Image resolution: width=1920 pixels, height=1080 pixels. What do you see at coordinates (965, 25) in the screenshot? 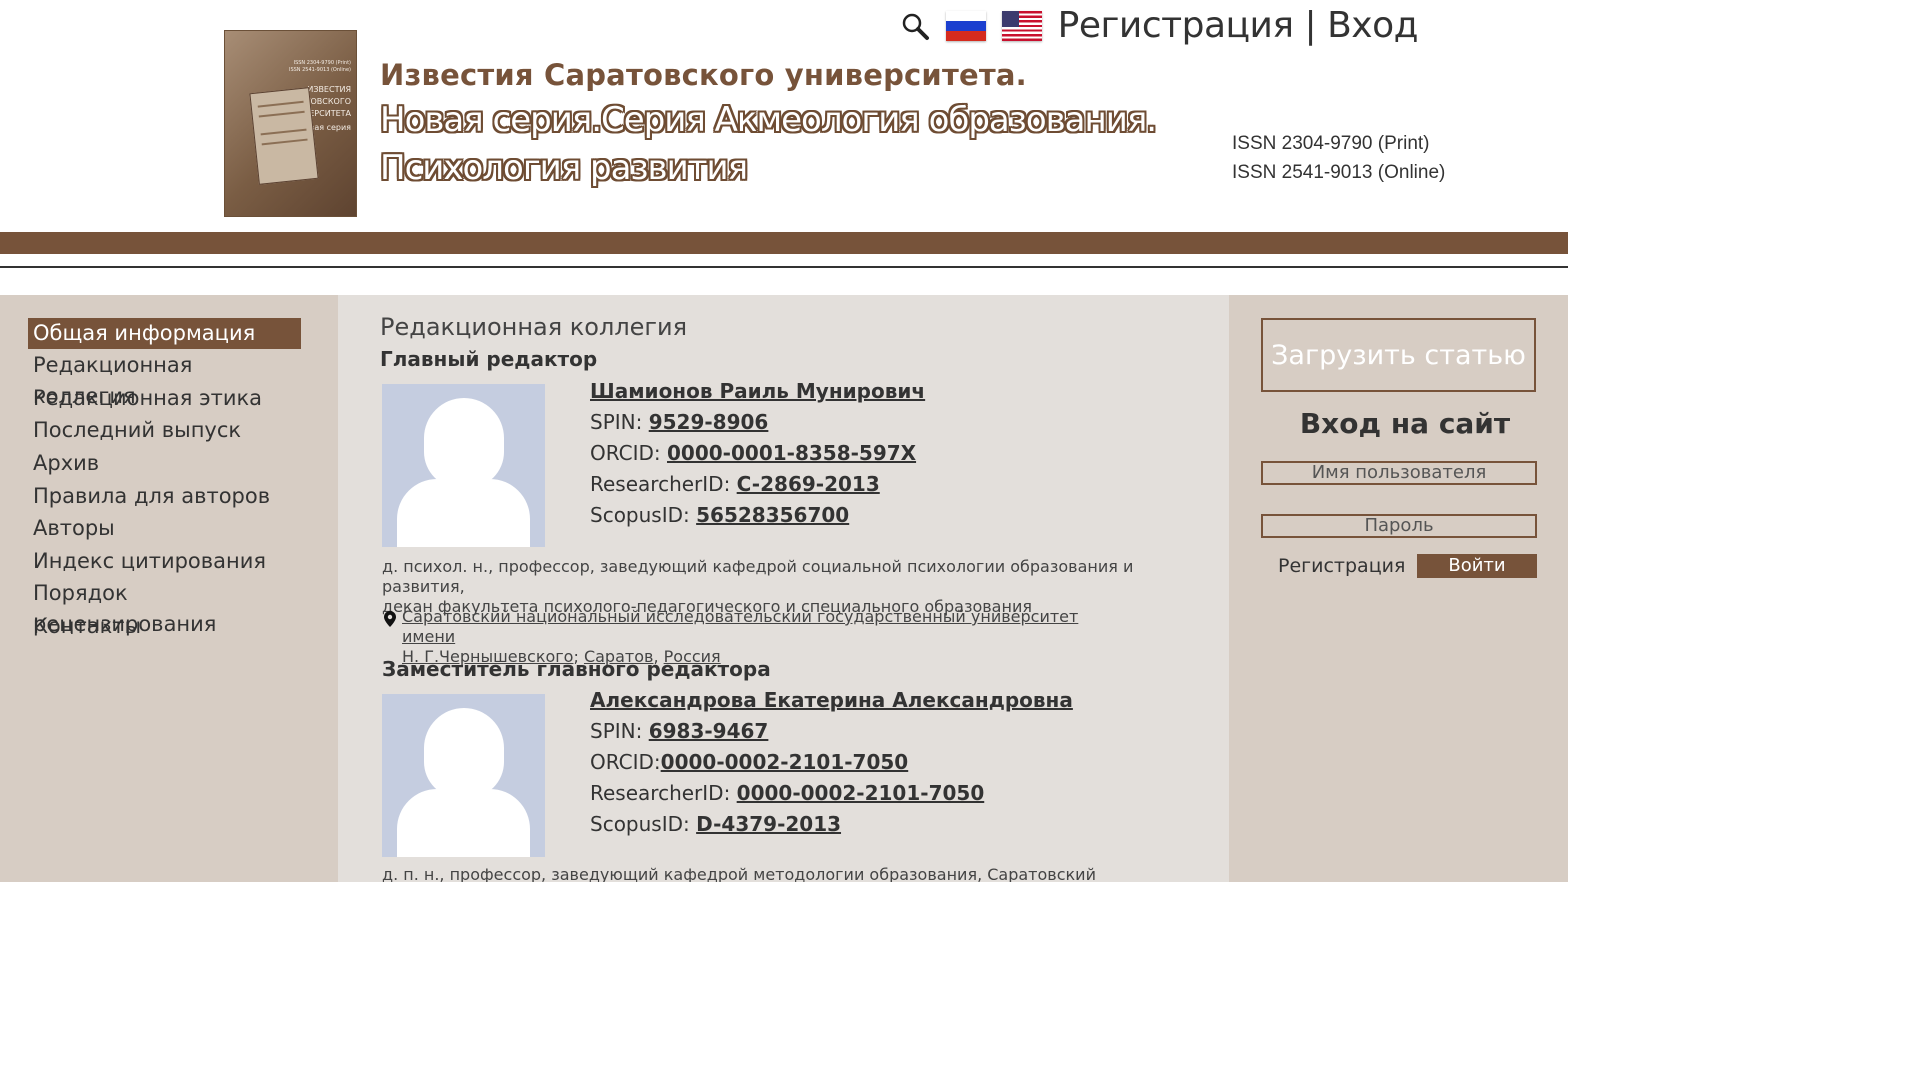
I see `russian-flag-icon` at bounding box center [965, 25].